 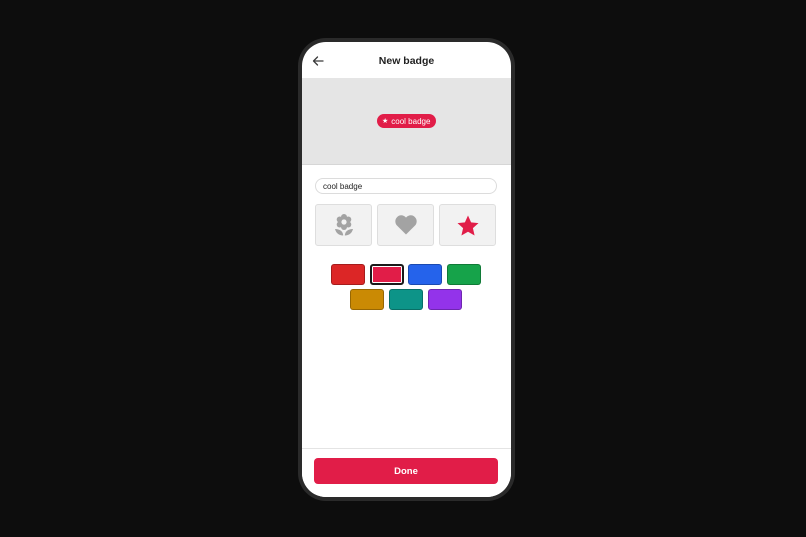 I want to click on color-swatch-green, so click(x=464, y=274).